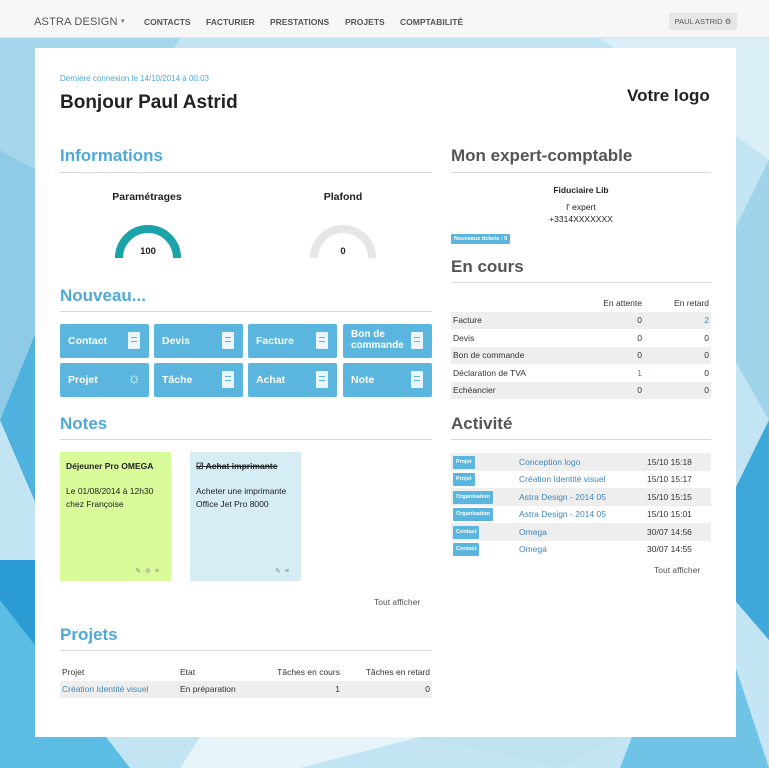 Image resolution: width=769 pixels, height=768 pixels. What do you see at coordinates (76, 22) in the screenshot?
I see `brand-menu: ASTRA DESIGN` at bounding box center [76, 22].